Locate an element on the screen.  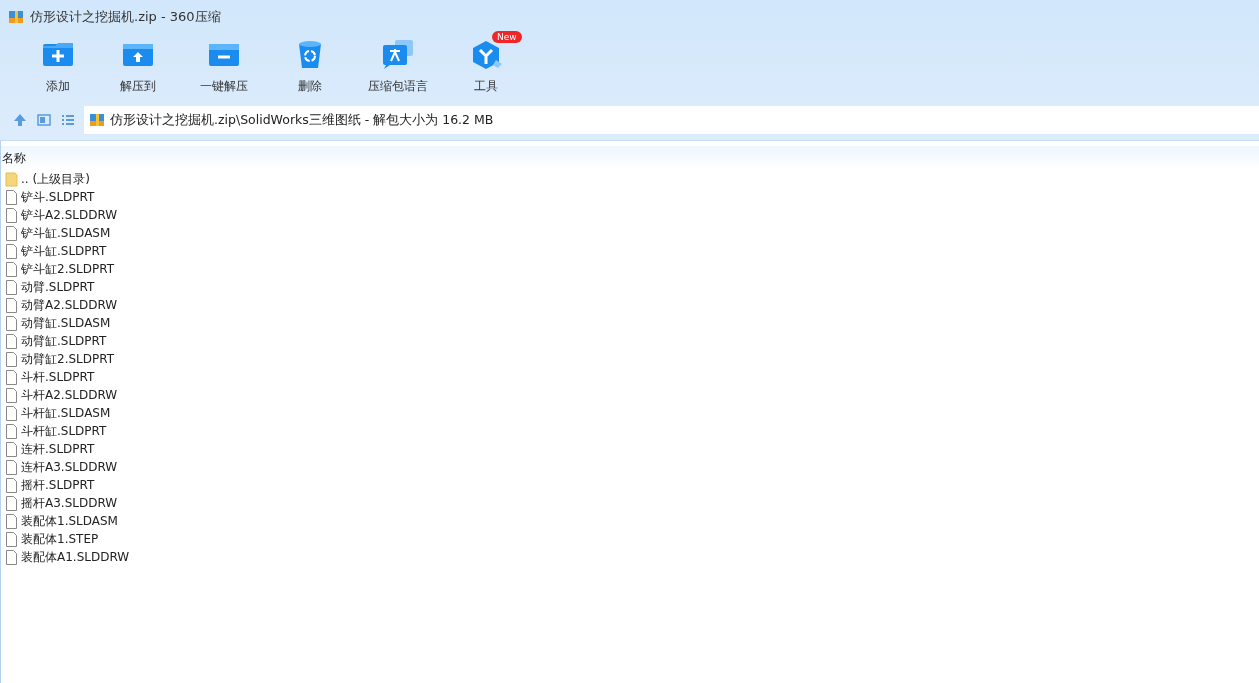
address-bar: 仿形设计之挖掘机.zip\SolidWorks三维图纸 - 解包大小为 16.2 MB is located at coordinates (671, 120).